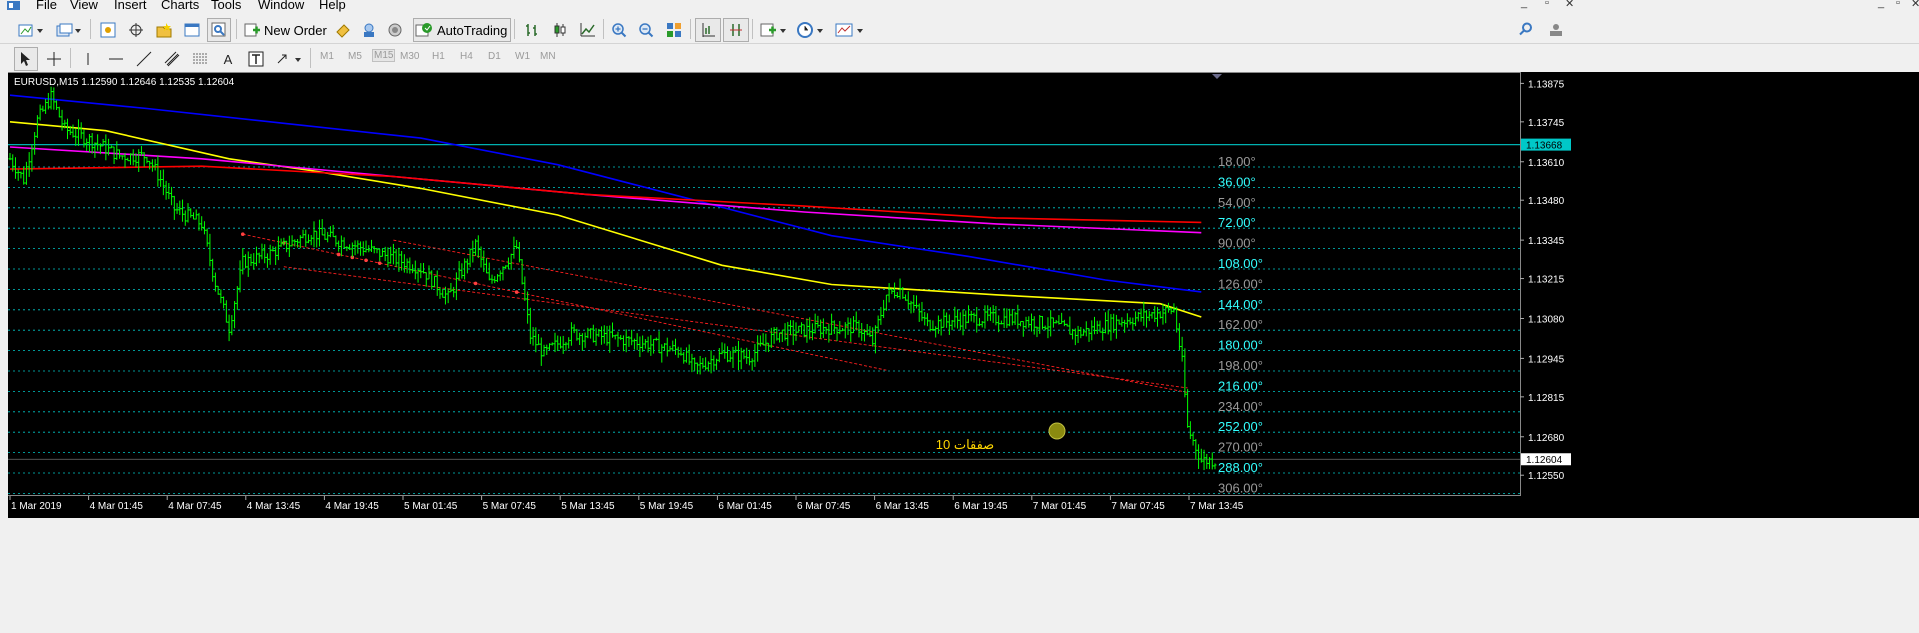  What do you see at coordinates (332, 6) in the screenshot?
I see `menu-help: Help` at bounding box center [332, 6].